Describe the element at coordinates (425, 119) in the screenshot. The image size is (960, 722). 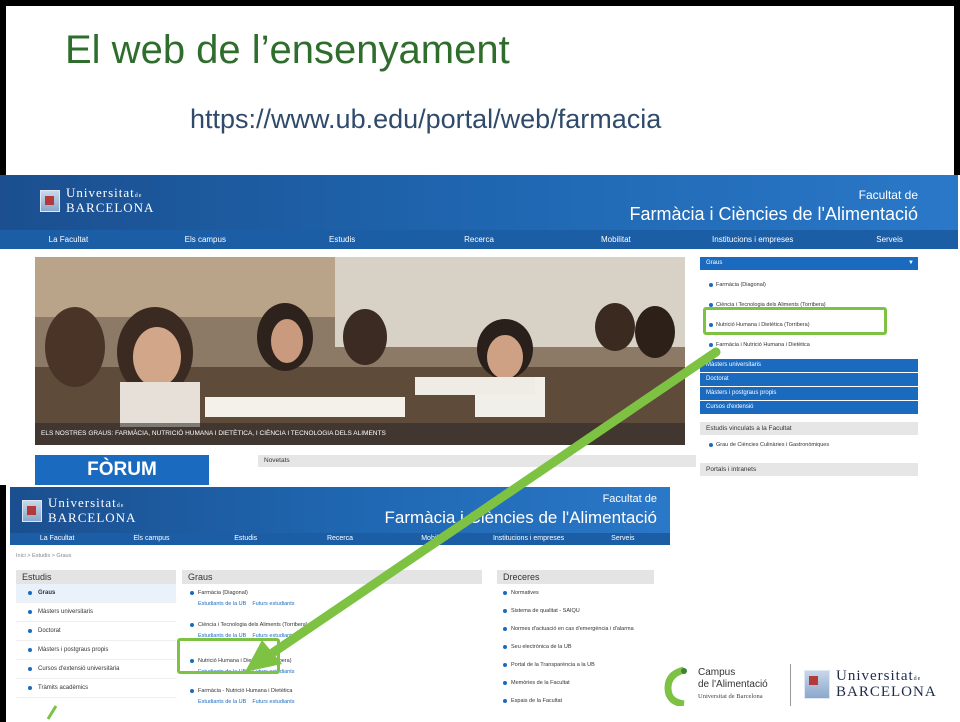
I see `slide-url: https://www.ub.edu/portal/web/farmacia` at that location.